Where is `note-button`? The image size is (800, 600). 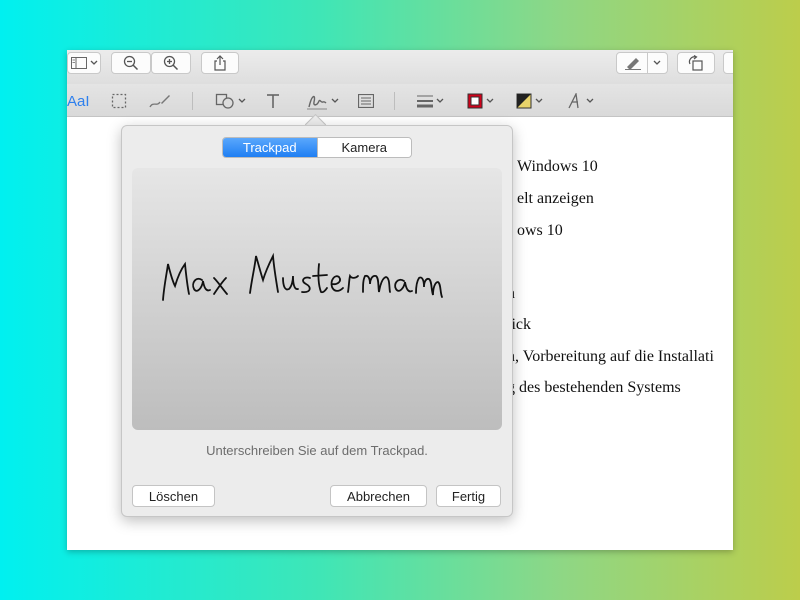 note-button is located at coordinates (366, 101).